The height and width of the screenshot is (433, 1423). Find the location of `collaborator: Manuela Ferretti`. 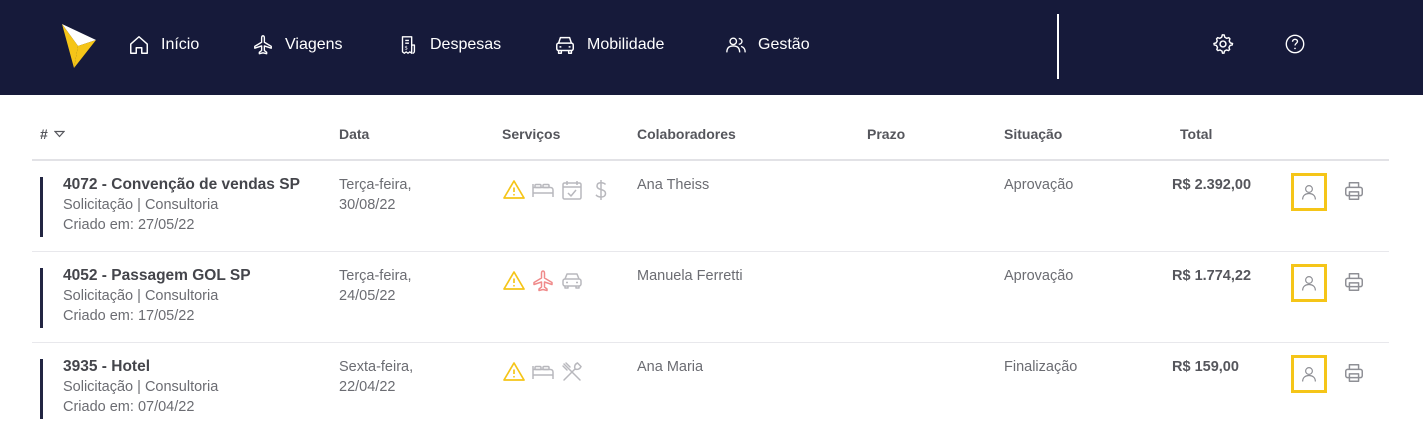

collaborator: Manuela Ferretti is located at coordinates (690, 276).